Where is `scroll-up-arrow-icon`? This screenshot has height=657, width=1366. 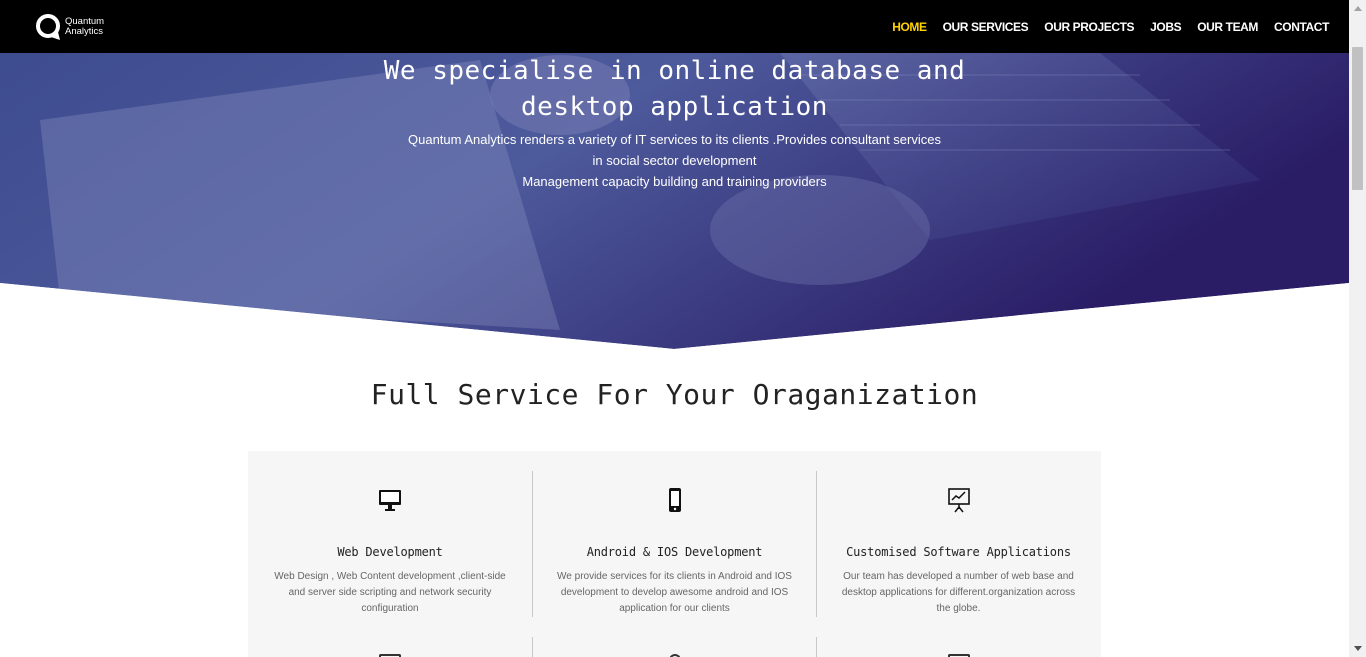
scroll-up-arrow-icon is located at coordinates (1357, 8).